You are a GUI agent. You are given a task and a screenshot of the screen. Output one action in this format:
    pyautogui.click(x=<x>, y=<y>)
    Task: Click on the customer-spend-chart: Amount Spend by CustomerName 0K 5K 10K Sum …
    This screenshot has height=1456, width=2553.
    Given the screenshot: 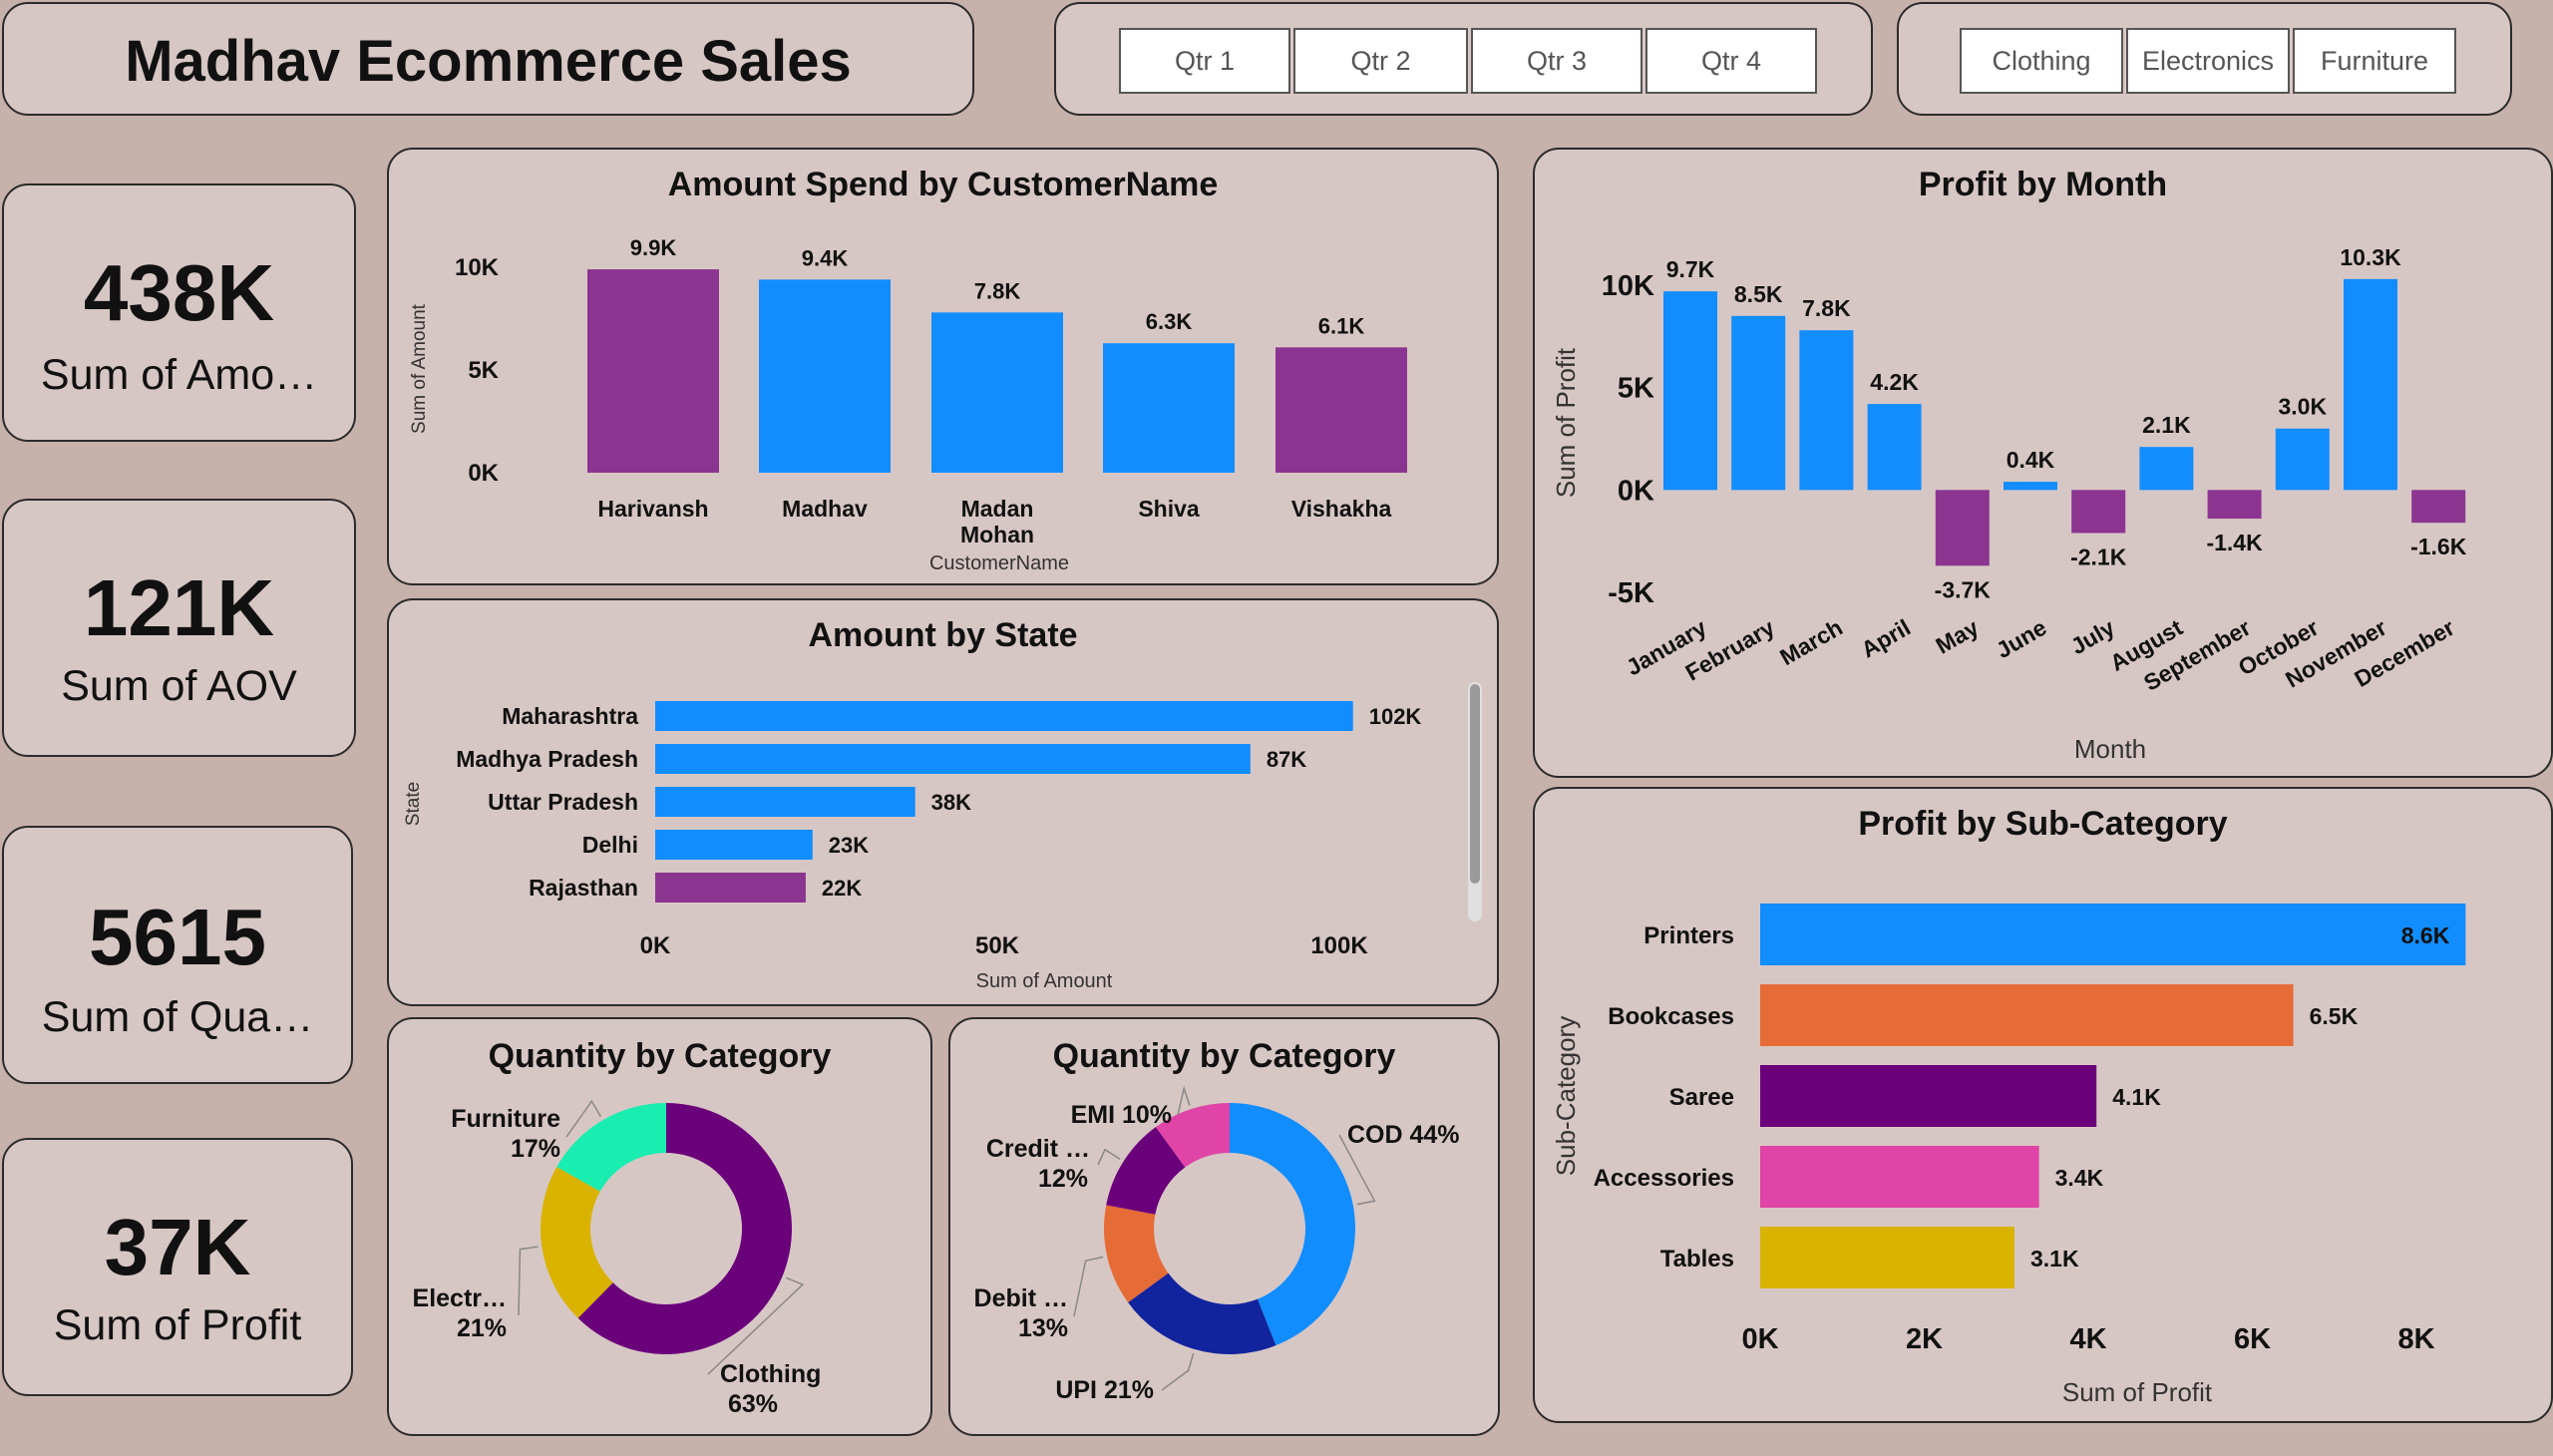 What is the action you would take?
    pyautogui.click(x=943, y=366)
    